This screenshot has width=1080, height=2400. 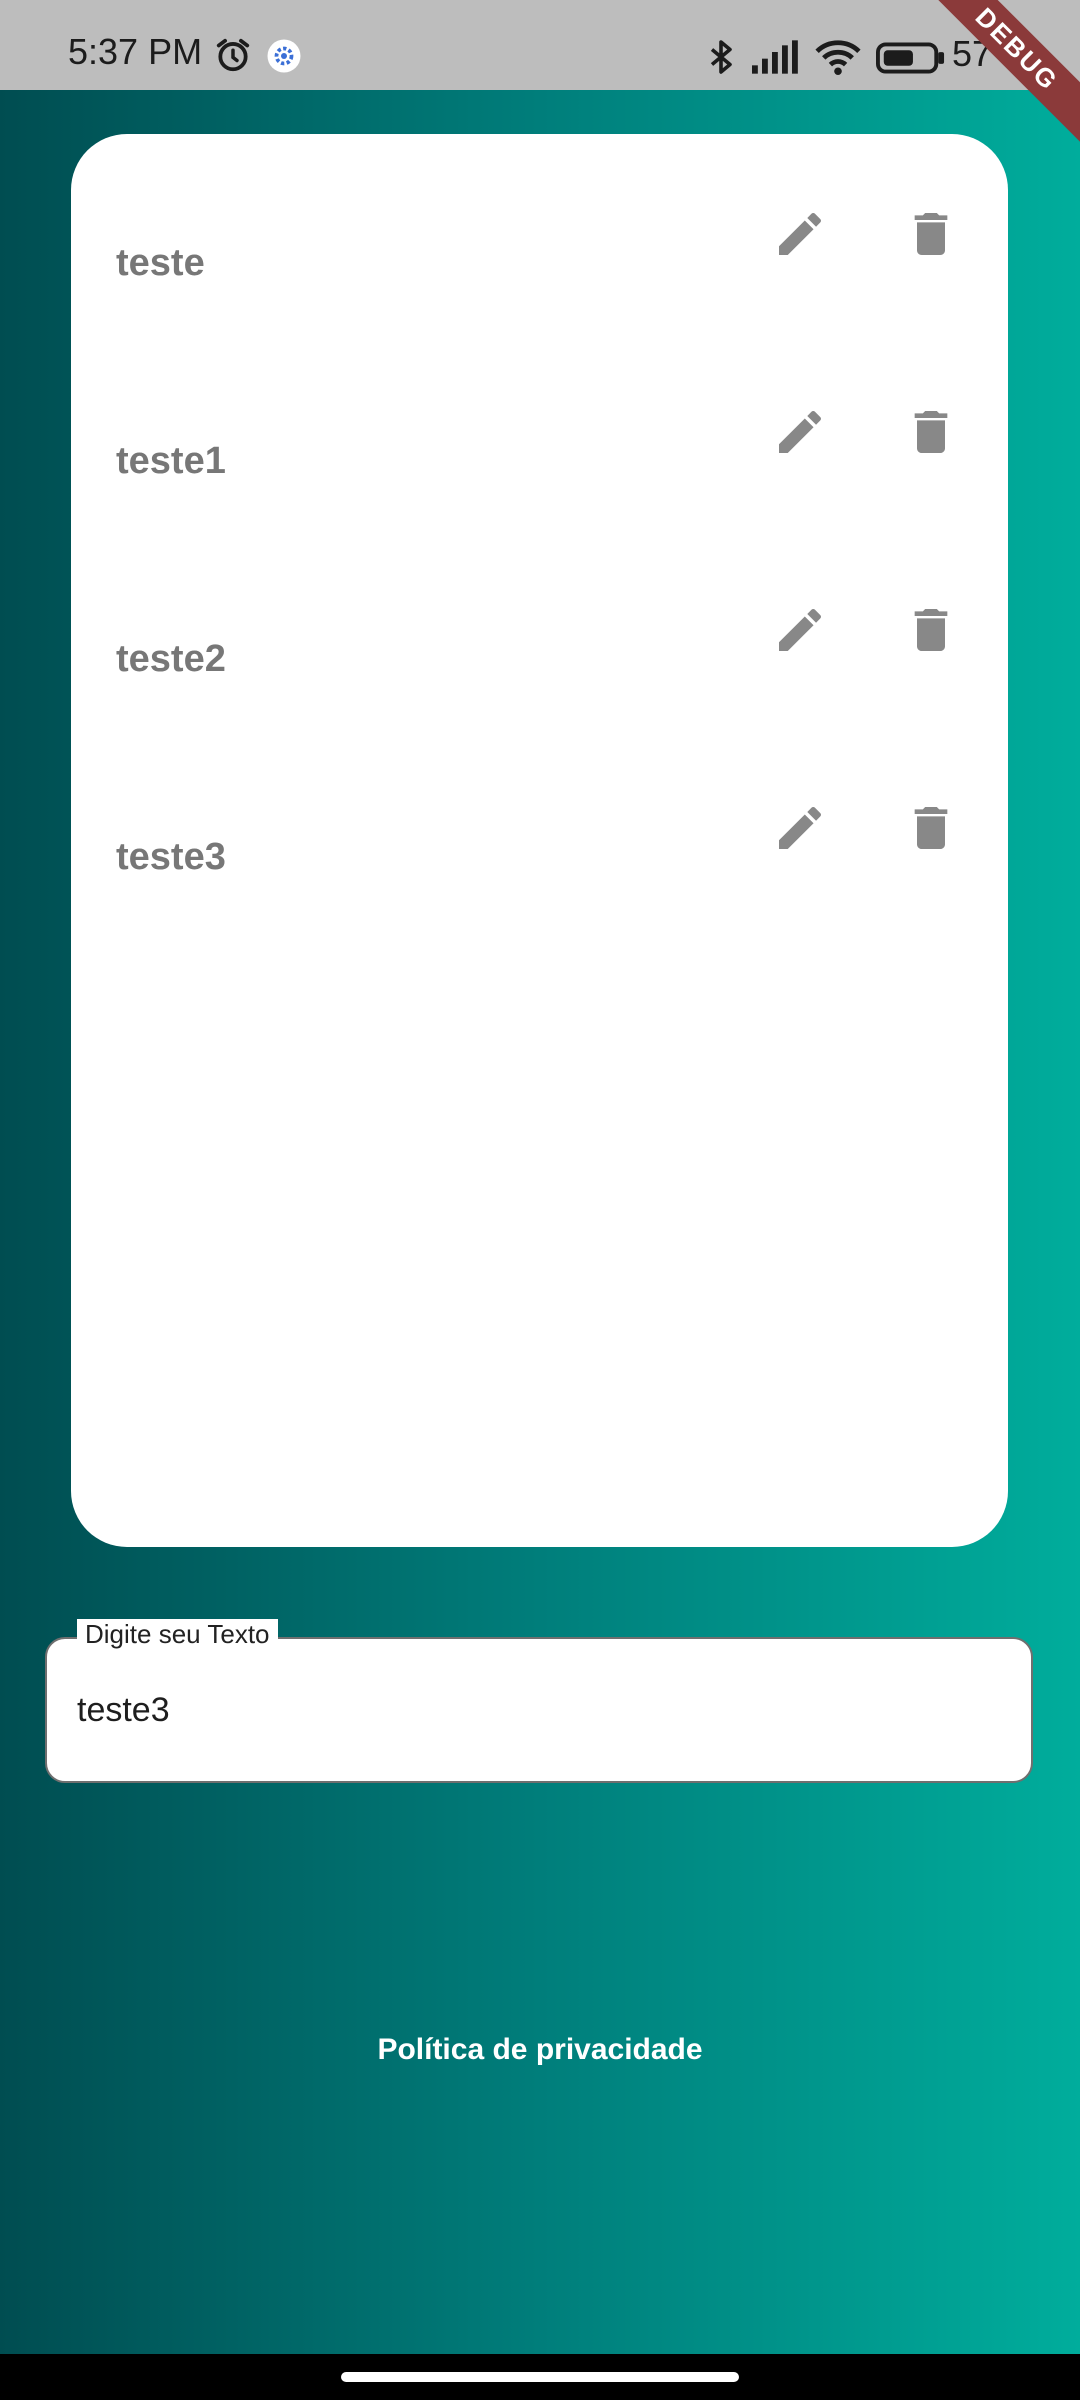 I want to click on text-input, so click(x=537, y=1710).